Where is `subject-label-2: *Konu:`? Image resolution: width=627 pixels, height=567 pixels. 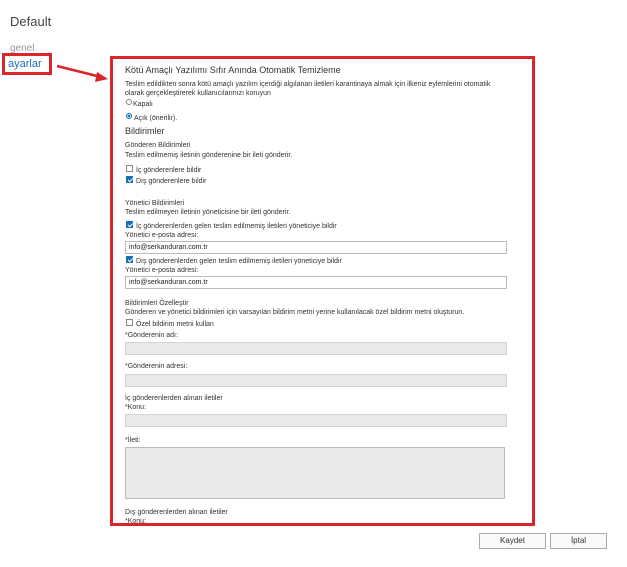 subject-label-2: *Konu: is located at coordinates (136, 521).